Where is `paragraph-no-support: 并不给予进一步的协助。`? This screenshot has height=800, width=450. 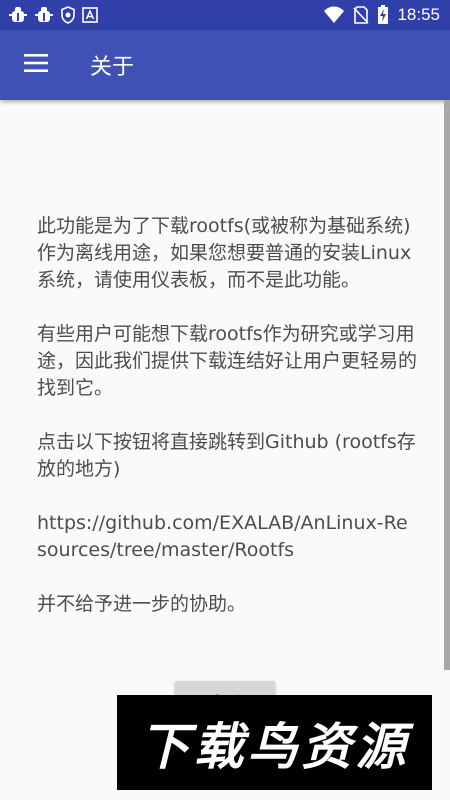
paragraph-no-support: 并不给予进一步的协助。 is located at coordinates (142, 604).